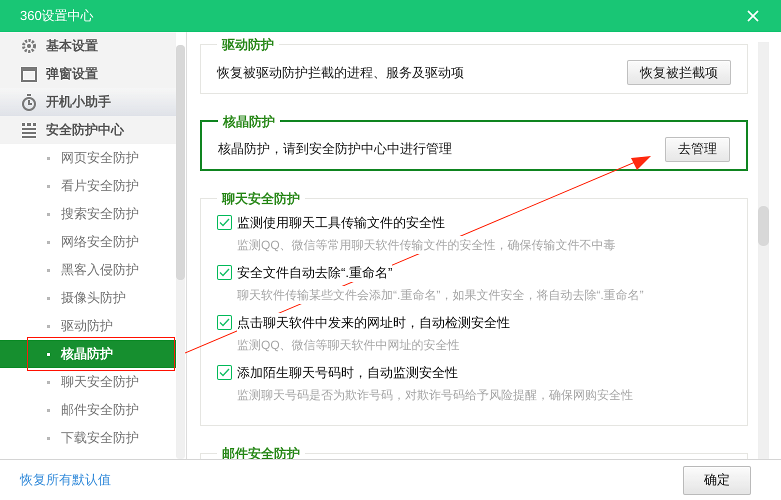  What do you see at coordinates (435, 395) in the screenshot?
I see `option-hint: 监测聊天号码是否为欺诈号码，对欺诈号码给予风险提醒，确保网购安全性` at bounding box center [435, 395].